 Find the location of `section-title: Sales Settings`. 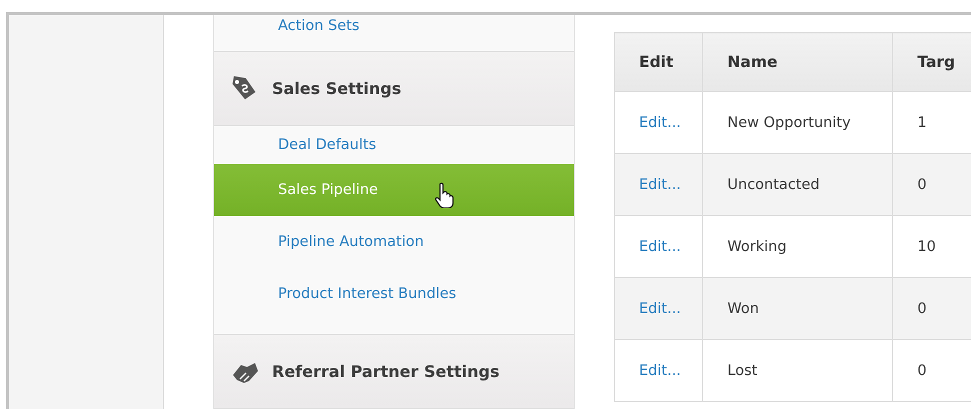

section-title: Sales Settings is located at coordinates (337, 88).